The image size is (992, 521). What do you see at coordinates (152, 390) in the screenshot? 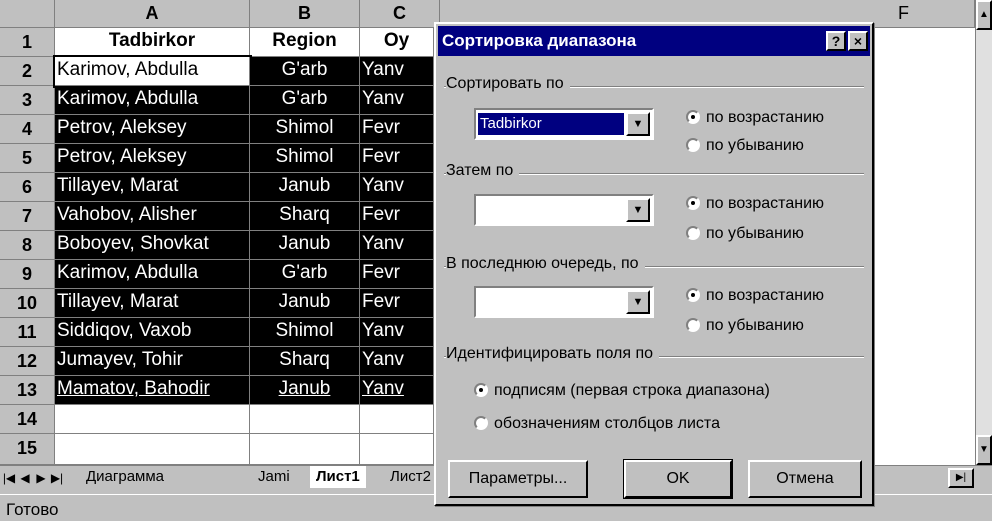
I see `cell-a: Mamatov, Bahodir` at bounding box center [152, 390].